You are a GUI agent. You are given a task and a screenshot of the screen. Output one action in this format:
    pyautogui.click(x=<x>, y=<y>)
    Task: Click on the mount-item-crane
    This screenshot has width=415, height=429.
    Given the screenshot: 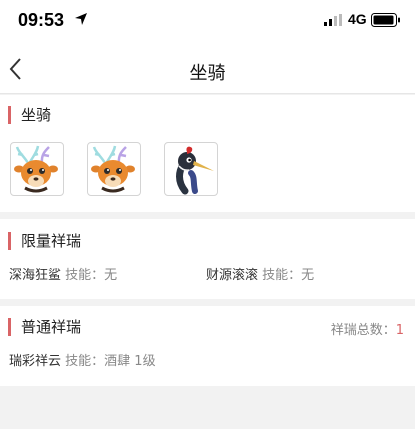 What is the action you would take?
    pyautogui.click(x=191, y=169)
    